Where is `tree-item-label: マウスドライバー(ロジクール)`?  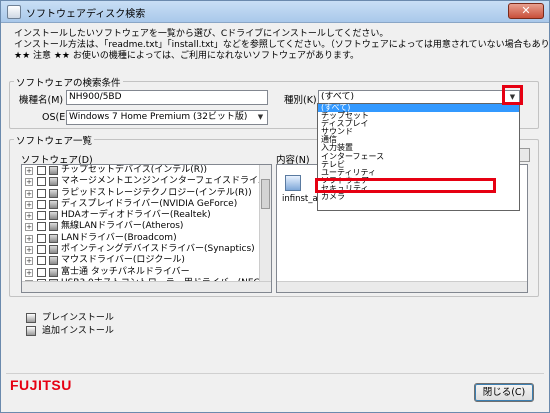 tree-item-label: マウスドライバー(ロジクール) is located at coordinates (123, 260).